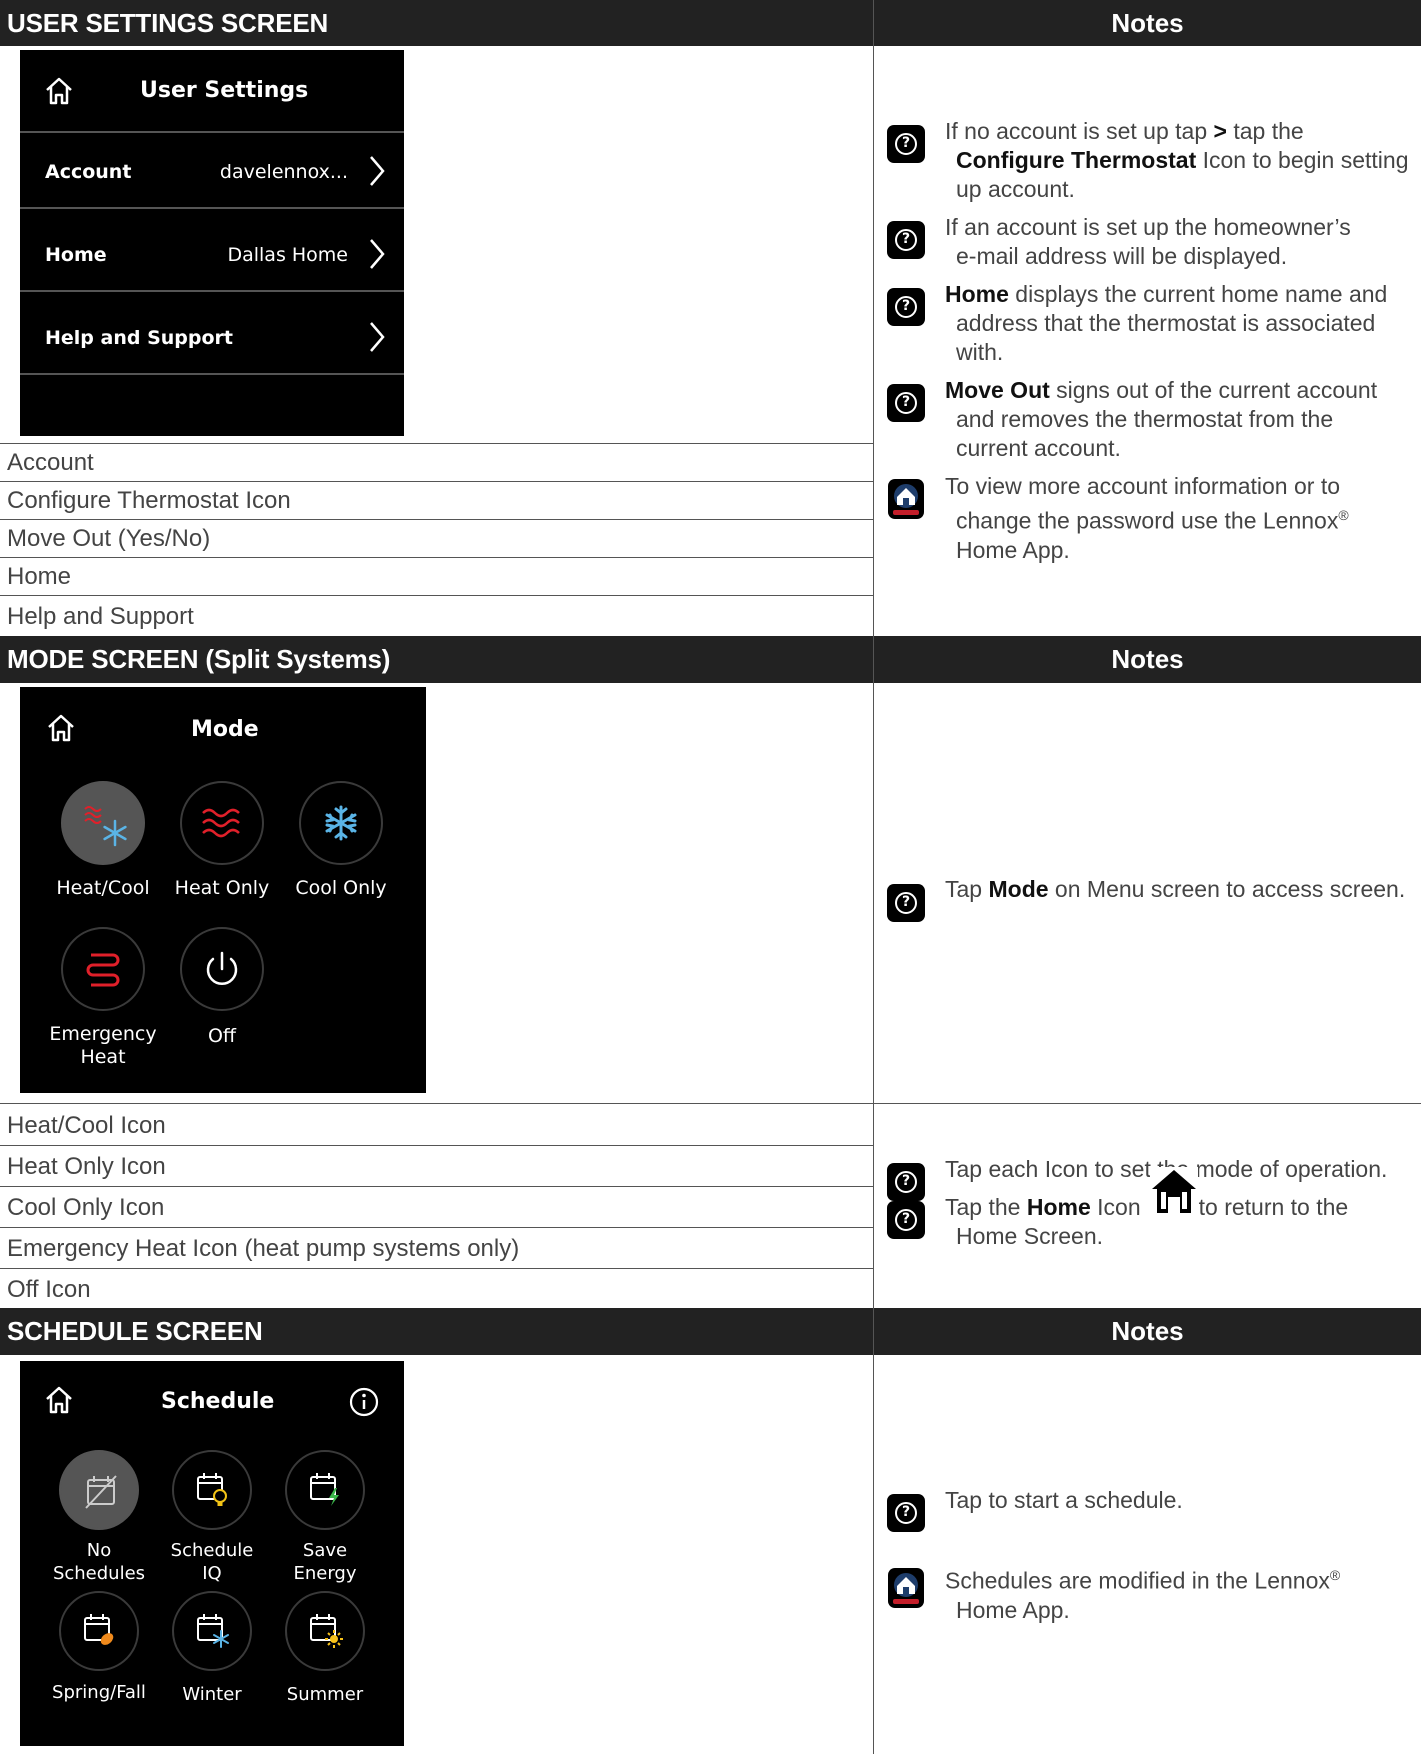 This screenshot has height=1754, width=1421. I want to click on heat-only-button, so click(222, 823).